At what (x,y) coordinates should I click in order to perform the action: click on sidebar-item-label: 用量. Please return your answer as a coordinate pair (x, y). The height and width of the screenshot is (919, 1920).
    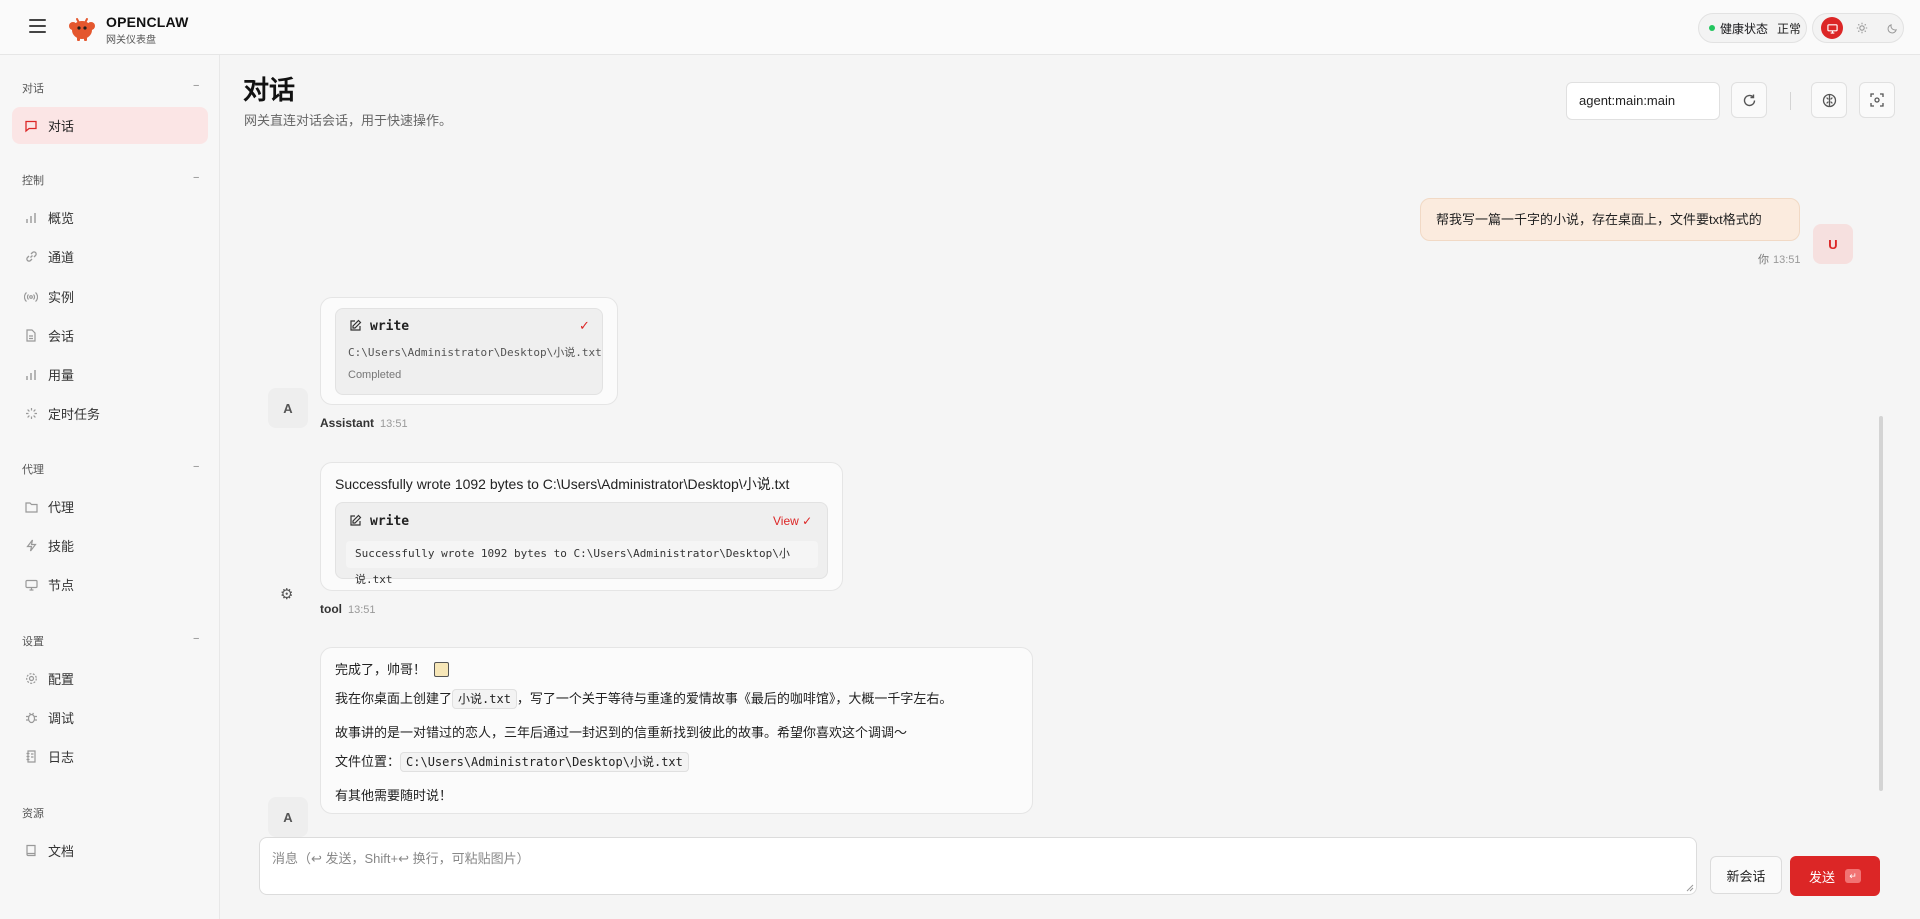
    Looking at the image, I should click on (61, 375).